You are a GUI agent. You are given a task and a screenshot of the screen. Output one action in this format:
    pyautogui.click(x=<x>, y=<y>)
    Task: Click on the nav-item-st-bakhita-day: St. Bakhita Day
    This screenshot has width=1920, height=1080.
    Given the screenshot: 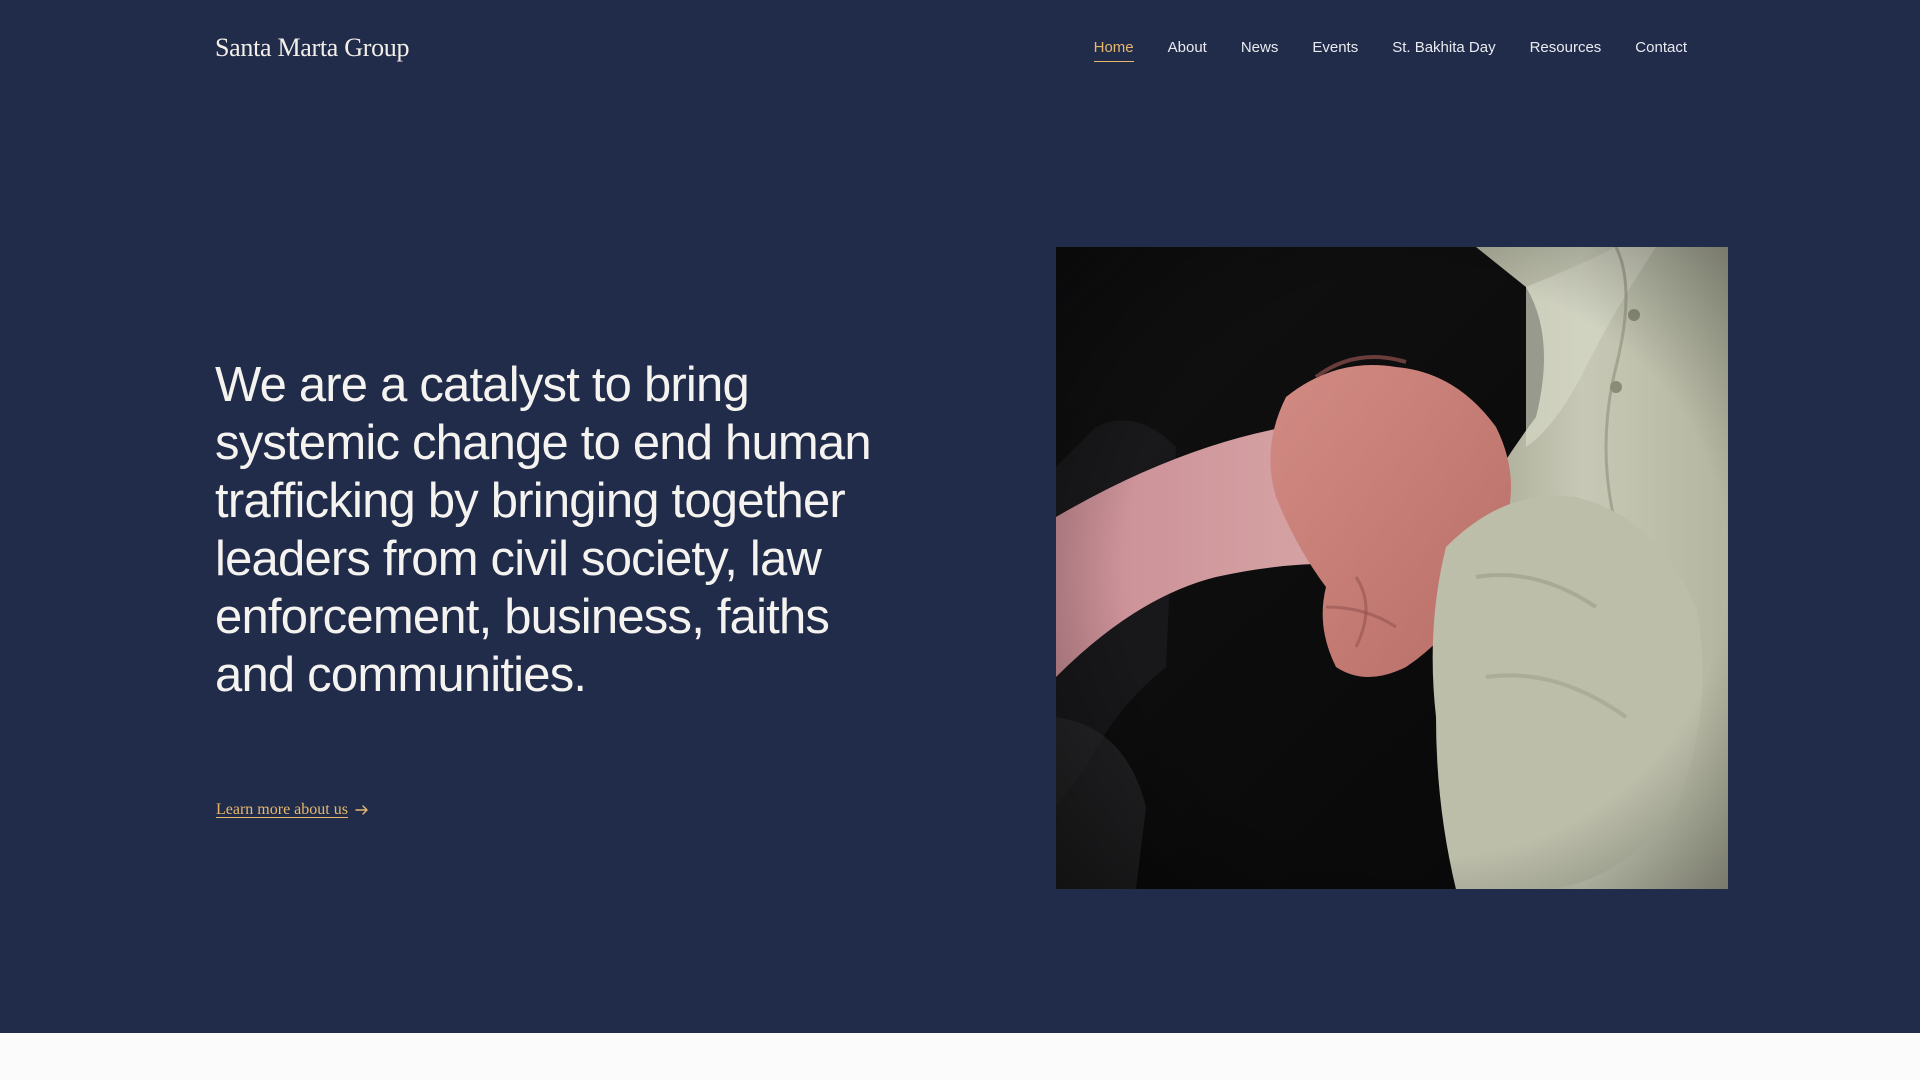 What is the action you would take?
    pyautogui.click(x=1443, y=50)
    